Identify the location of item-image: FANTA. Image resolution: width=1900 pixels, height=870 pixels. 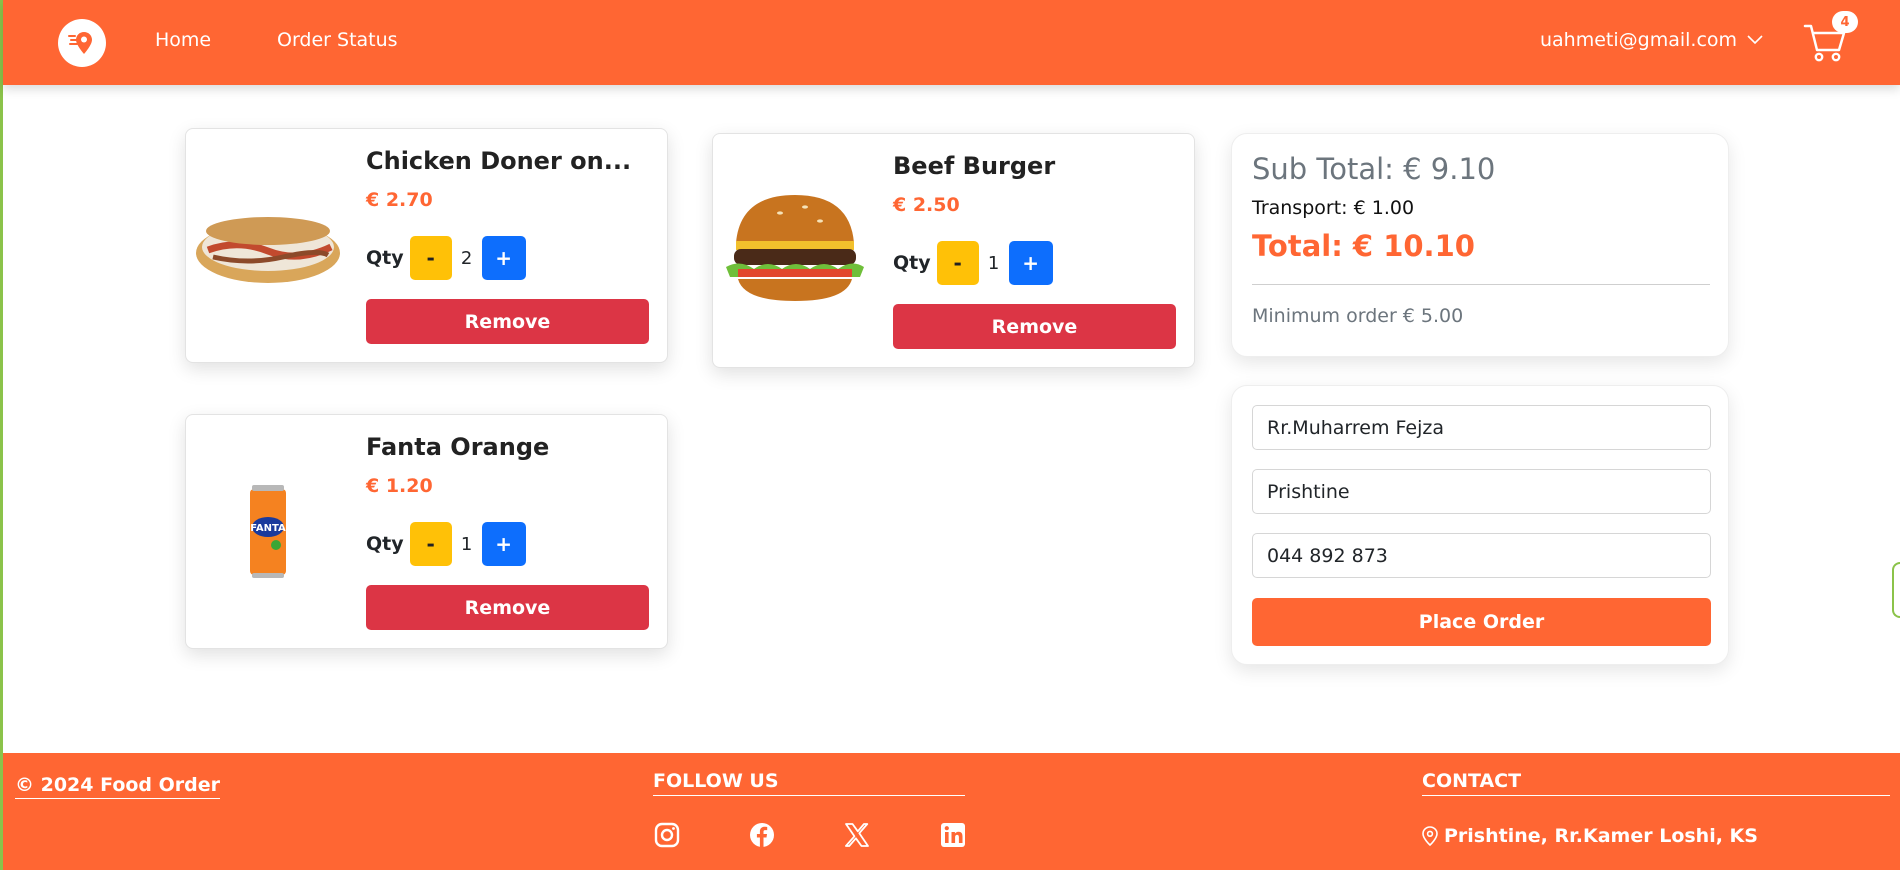
(268, 531).